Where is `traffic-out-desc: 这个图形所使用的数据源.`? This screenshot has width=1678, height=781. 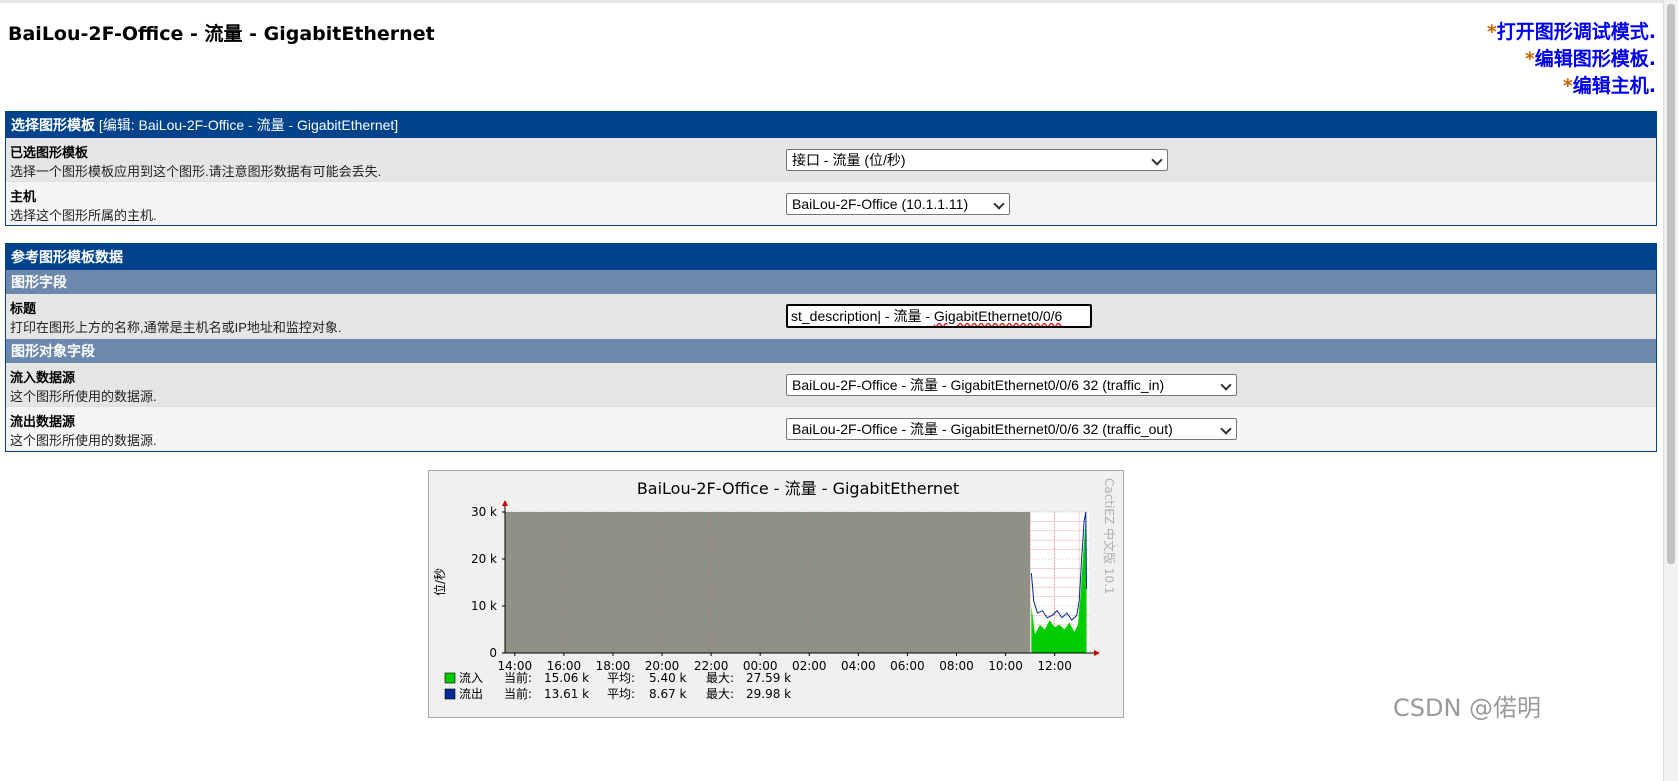 traffic-out-desc: 这个图形所使用的数据源. is located at coordinates (83, 440).